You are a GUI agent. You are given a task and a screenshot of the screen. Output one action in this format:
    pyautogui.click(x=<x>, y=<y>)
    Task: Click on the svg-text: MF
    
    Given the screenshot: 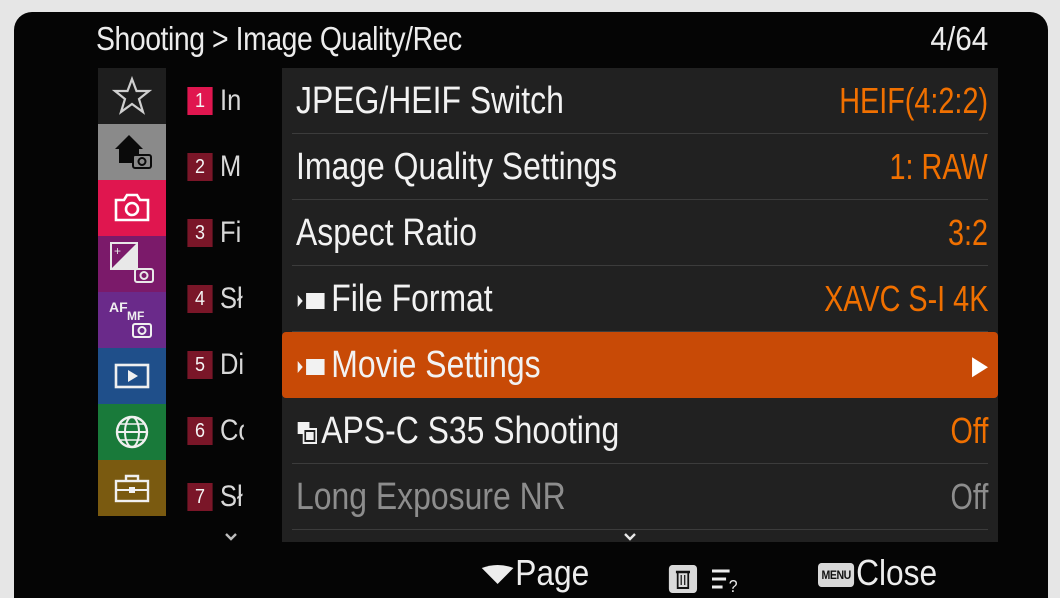 What is the action you would take?
    pyautogui.click(x=135, y=316)
    